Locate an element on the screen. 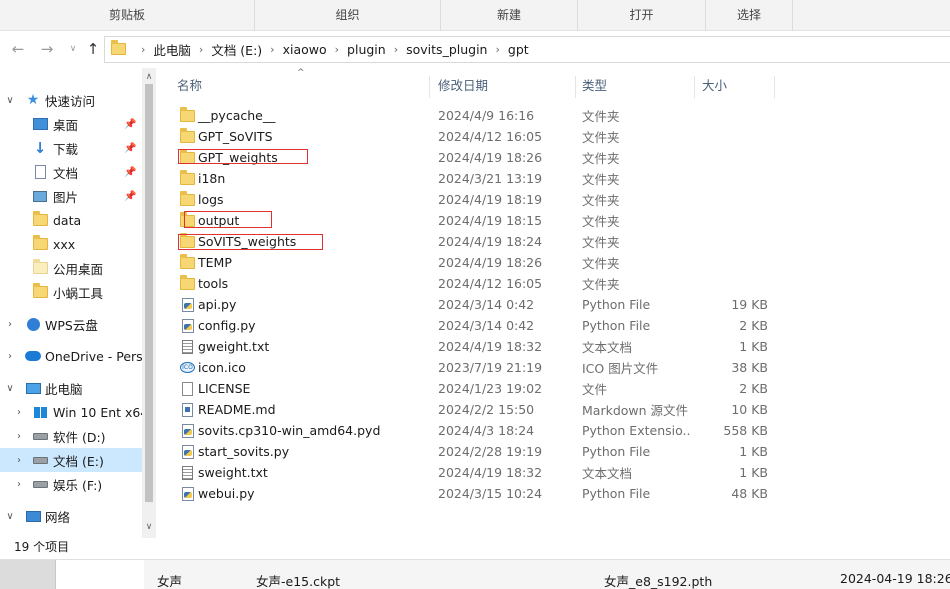  breadcrumb-item: sovits_plugin is located at coordinates (446, 49).